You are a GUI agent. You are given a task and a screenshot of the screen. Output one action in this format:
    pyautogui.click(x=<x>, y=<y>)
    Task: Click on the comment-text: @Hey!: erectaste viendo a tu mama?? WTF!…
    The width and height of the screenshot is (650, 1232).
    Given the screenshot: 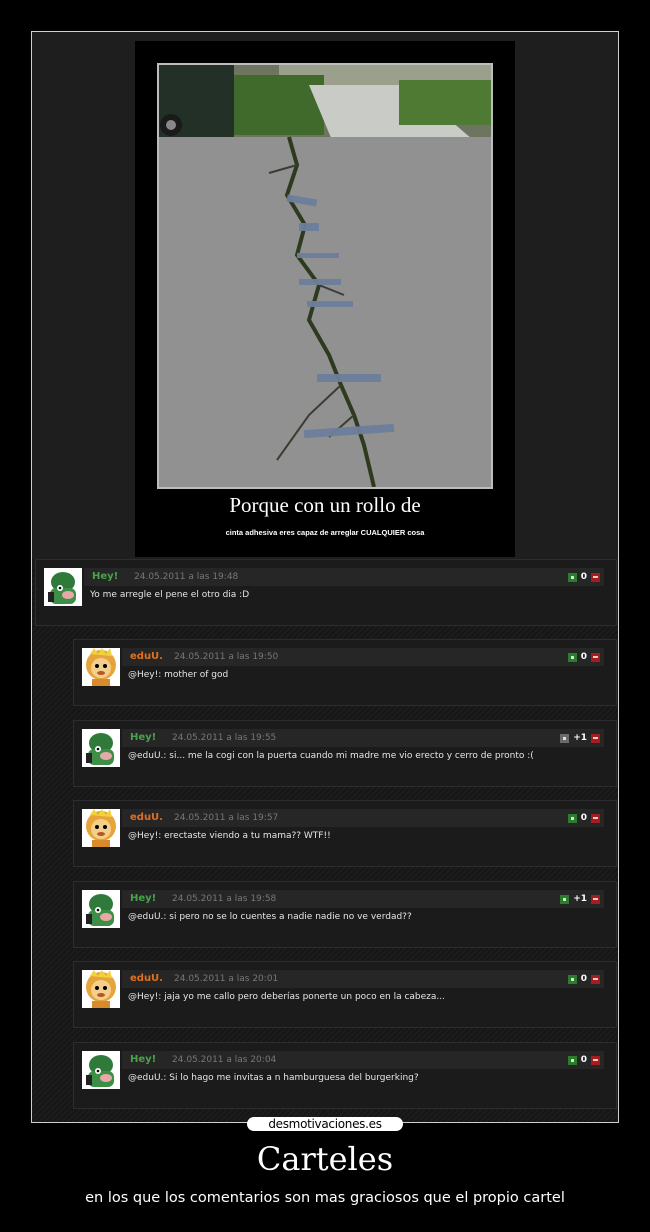 What is the action you would take?
    pyautogui.click(x=229, y=836)
    